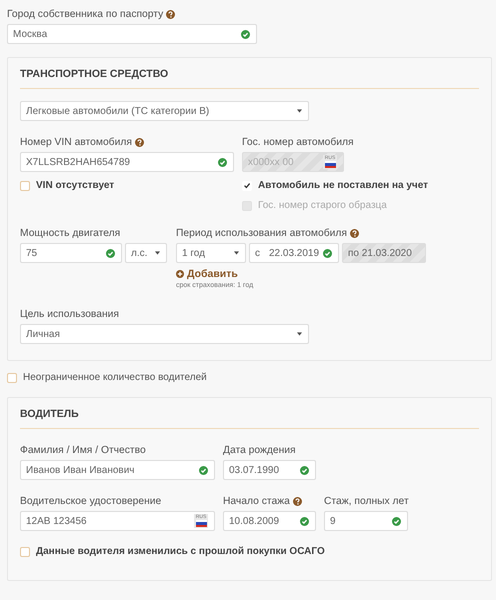 This screenshot has width=496, height=600. Describe the element at coordinates (75, 185) in the screenshot. I see `checkbox-label: VIN отсутствует` at that location.